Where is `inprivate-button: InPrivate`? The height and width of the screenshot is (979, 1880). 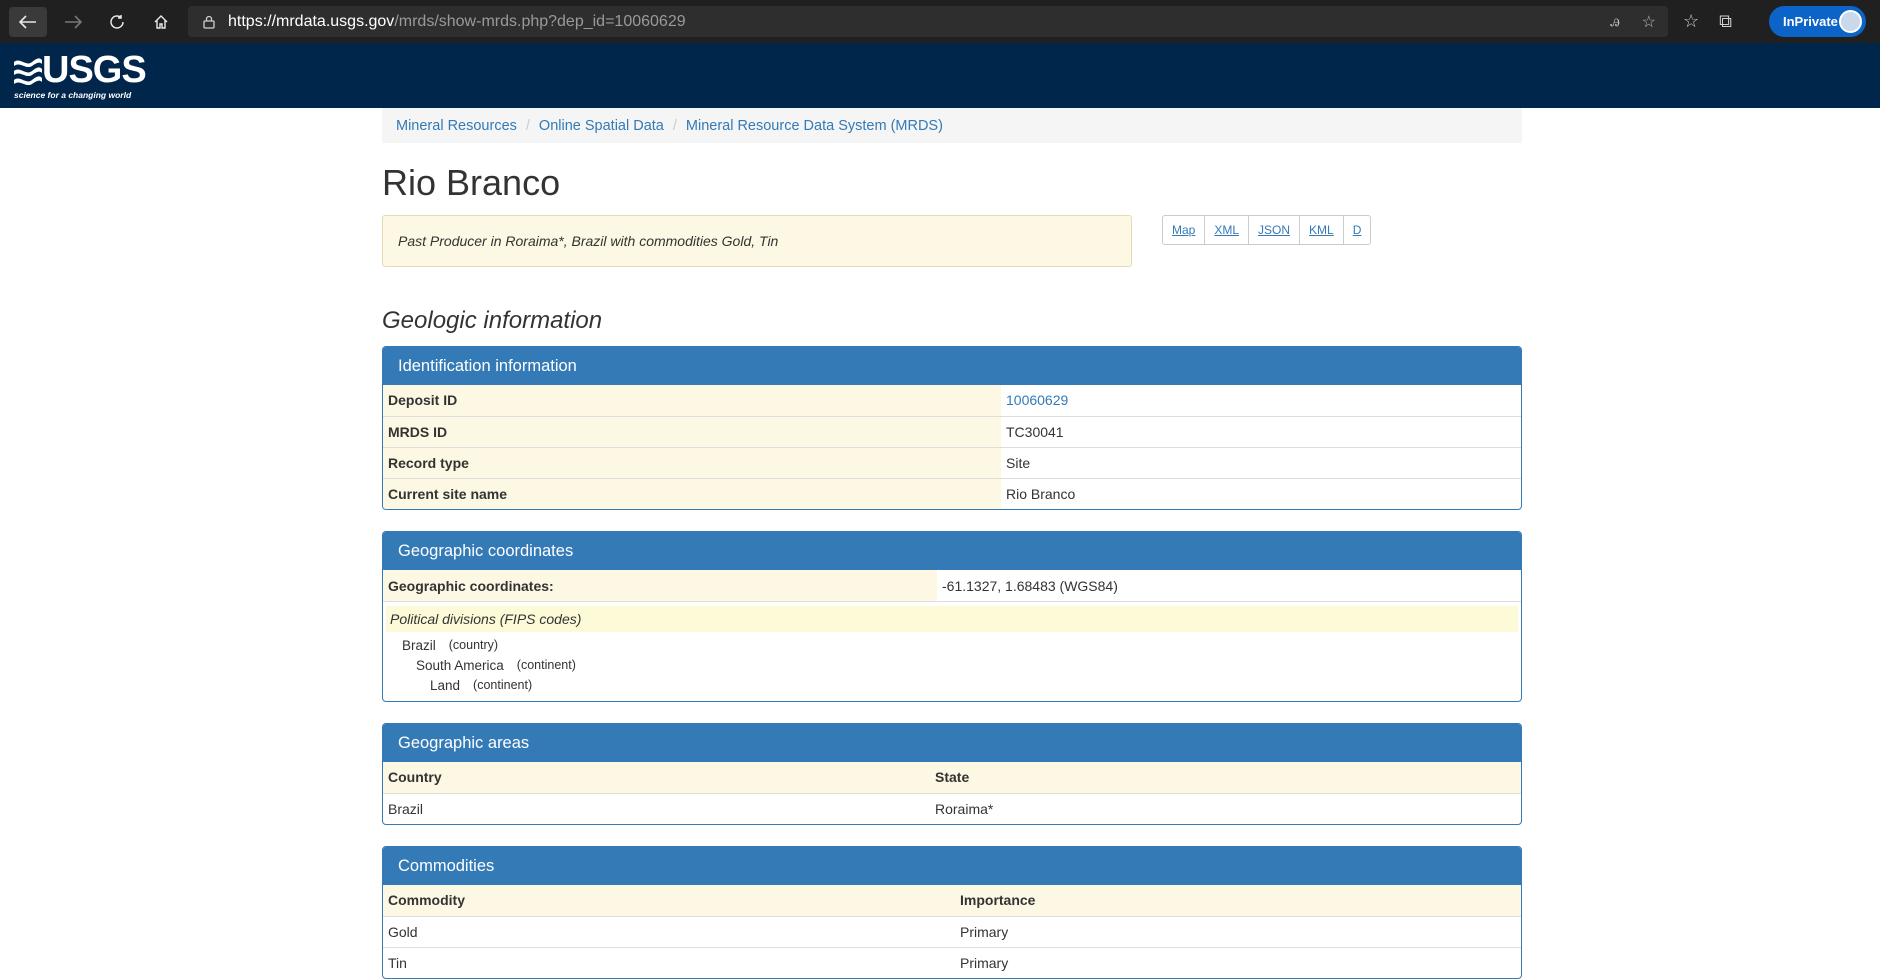
inprivate-button: InPrivate is located at coordinates (1817, 21).